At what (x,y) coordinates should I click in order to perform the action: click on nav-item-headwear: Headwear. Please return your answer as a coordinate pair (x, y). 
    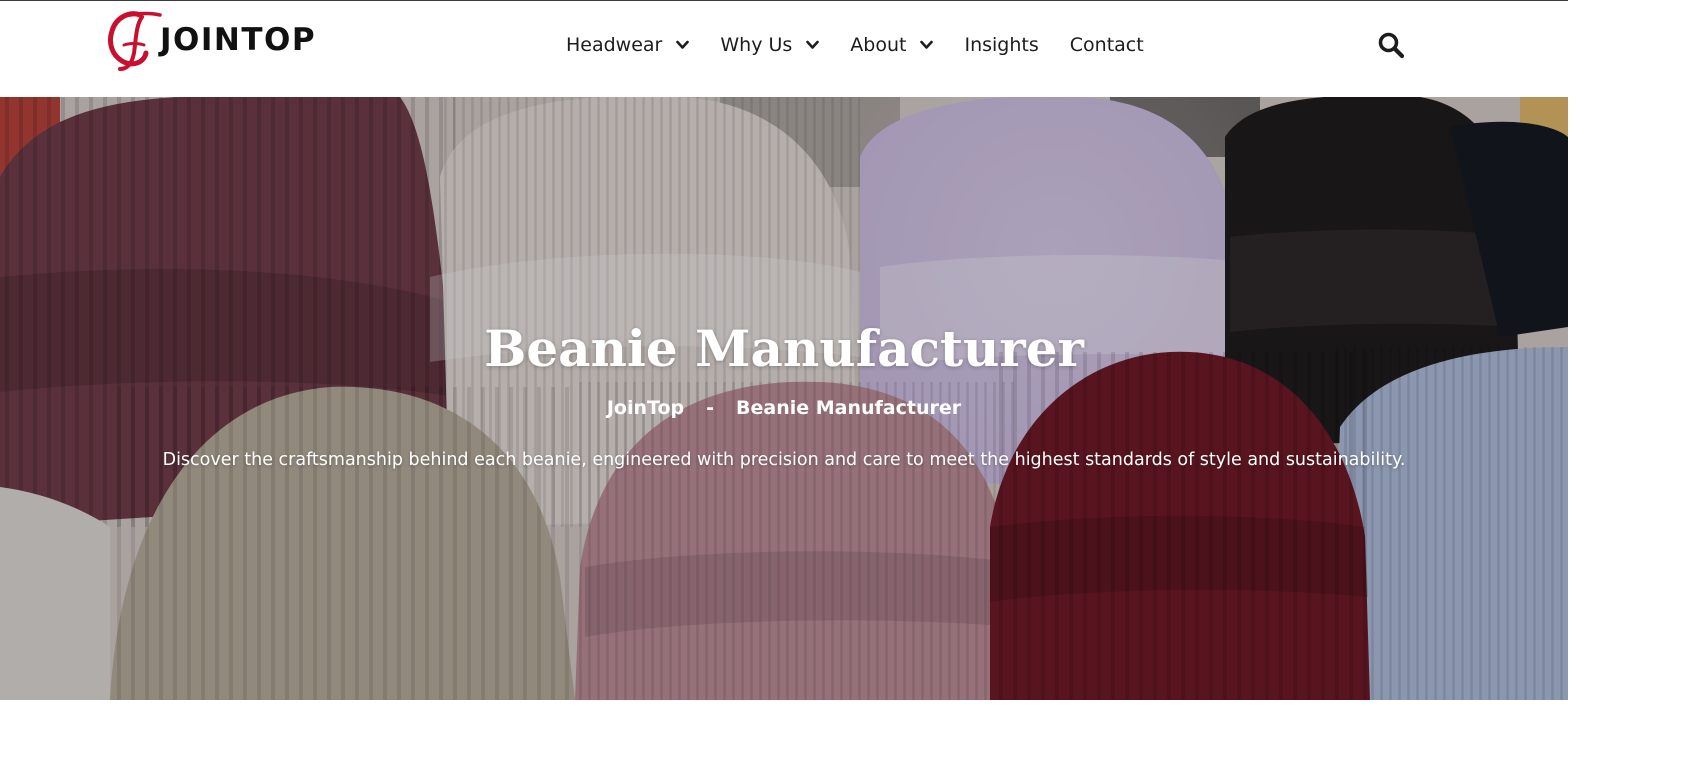
    Looking at the image, I should click on (628, 45).